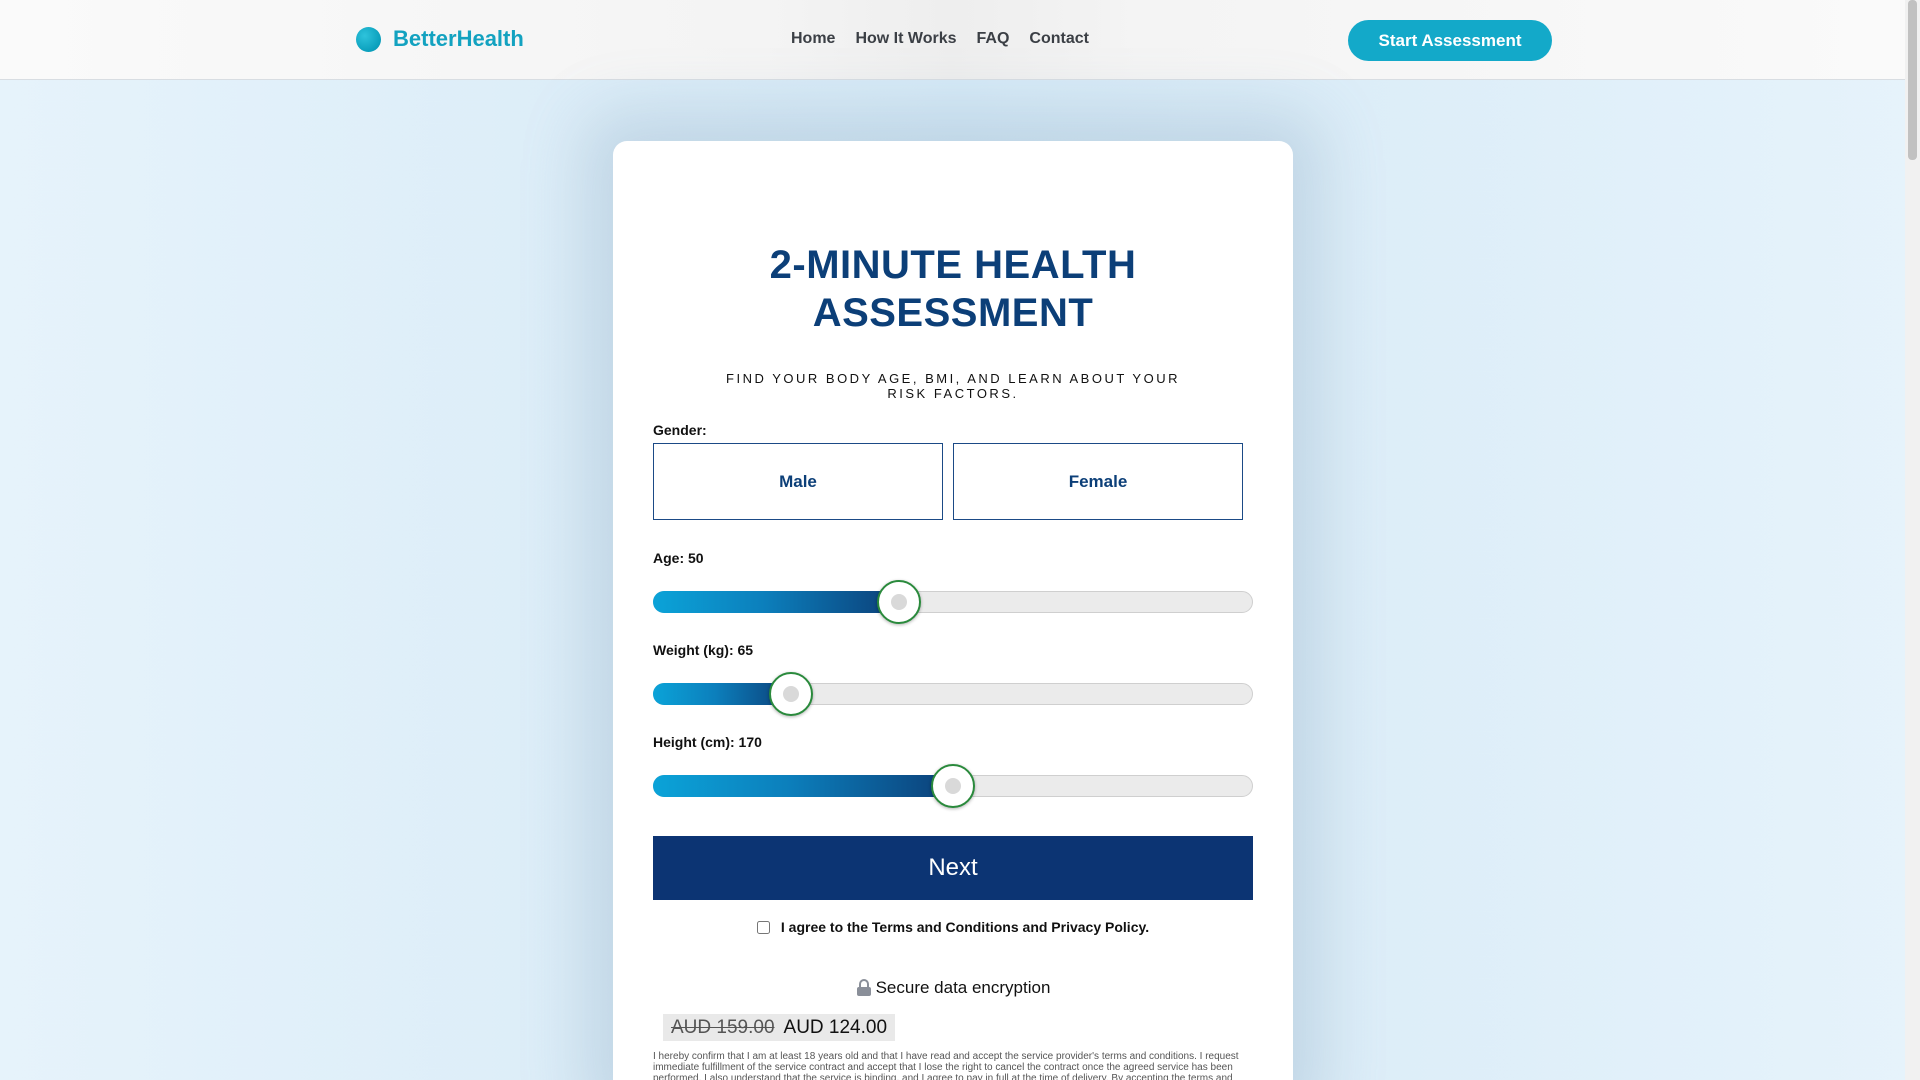 Image resolution: width=1920 pixels, height=1080 pixels. What do you see at coordinates (905, 39) in the screenshot?
I see `nav-how-it-works: How It Works` at bounding box center [905, 39].